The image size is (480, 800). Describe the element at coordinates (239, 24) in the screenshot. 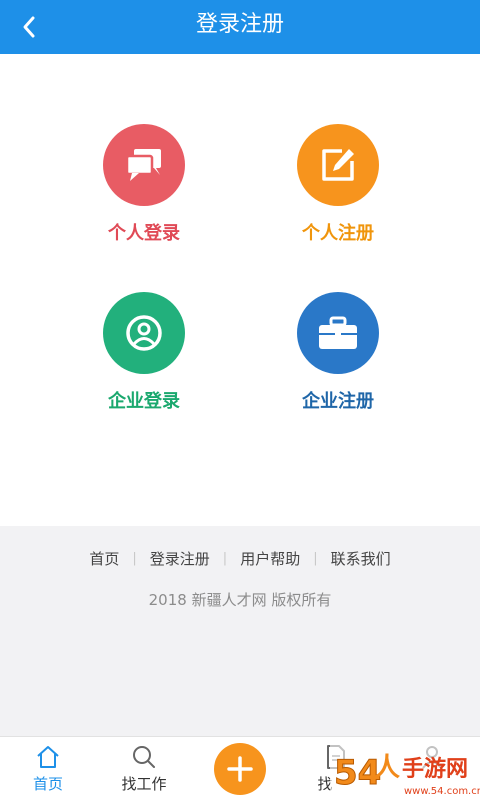

I see `page-title: 登录注册` at that location.